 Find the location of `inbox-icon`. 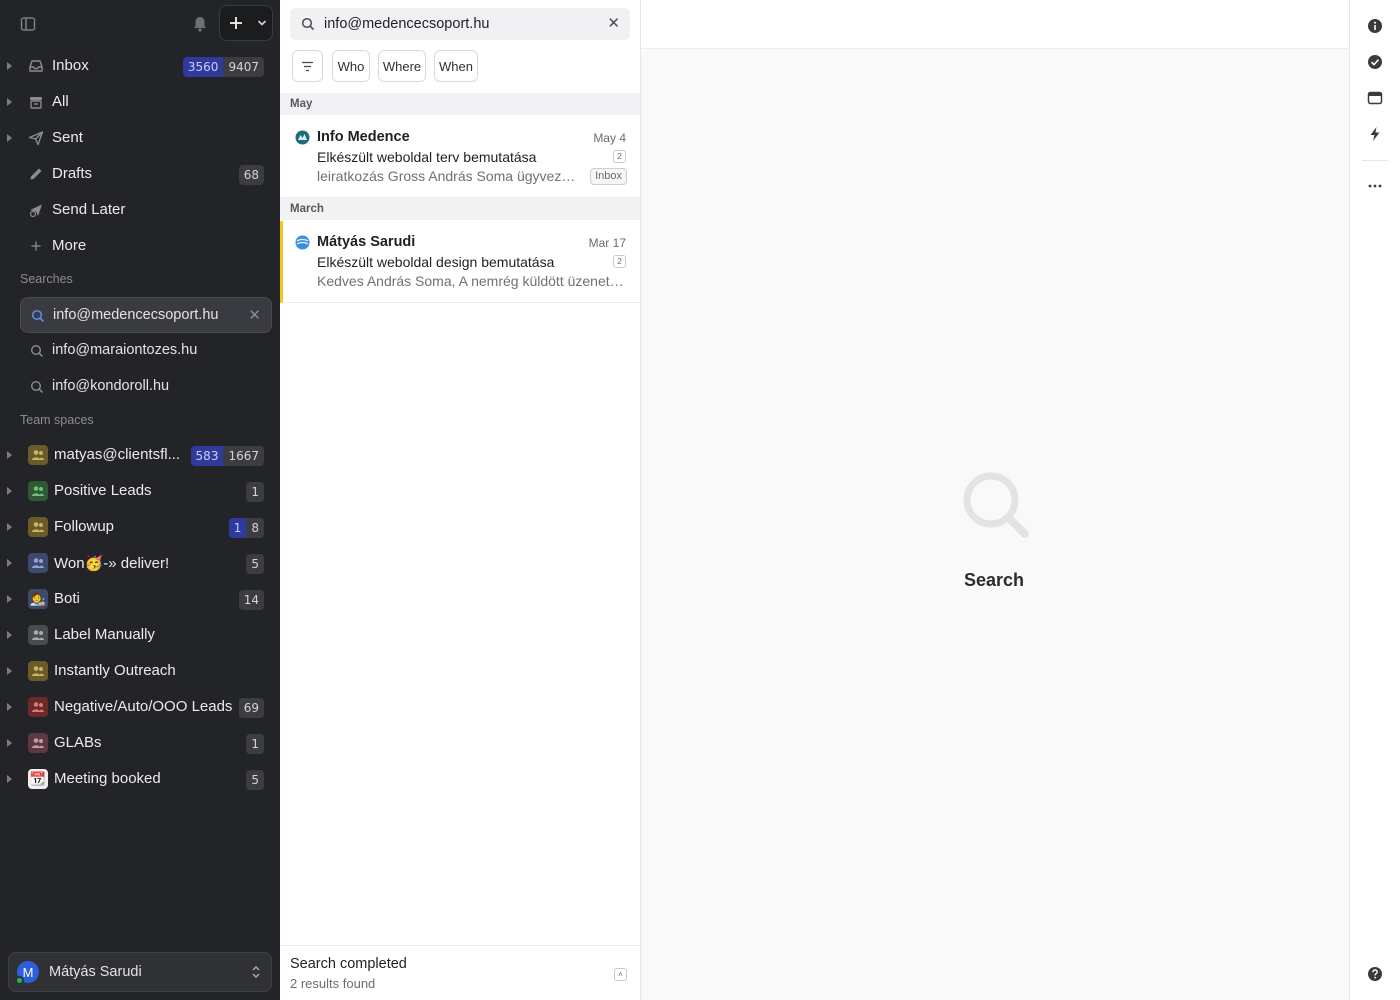

inbox-icon is located at coordinates (36, 66).